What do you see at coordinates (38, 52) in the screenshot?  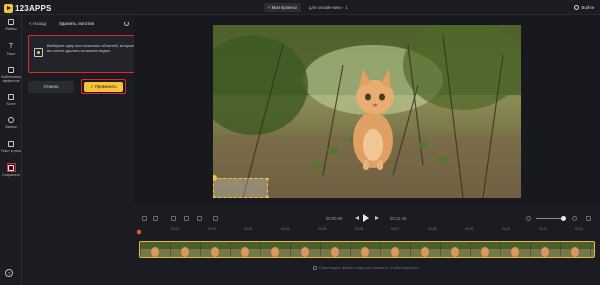 I see `image-icon` at bounding box center [38, 52].